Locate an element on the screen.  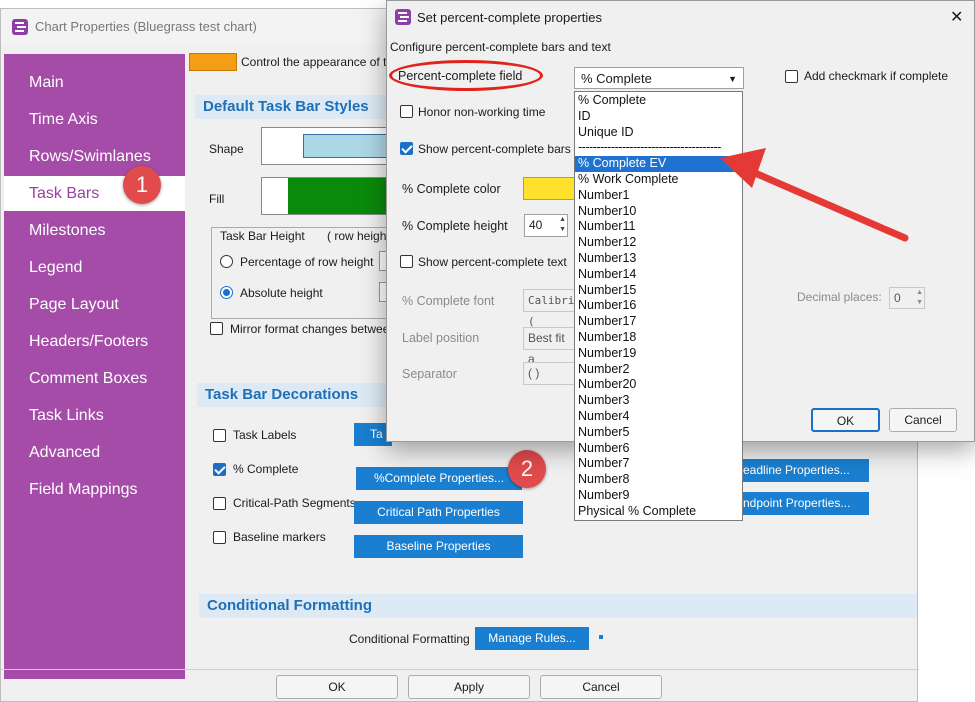
decimal-spinner-icon: ▲ ▼ is located at coordinates (919, 298).